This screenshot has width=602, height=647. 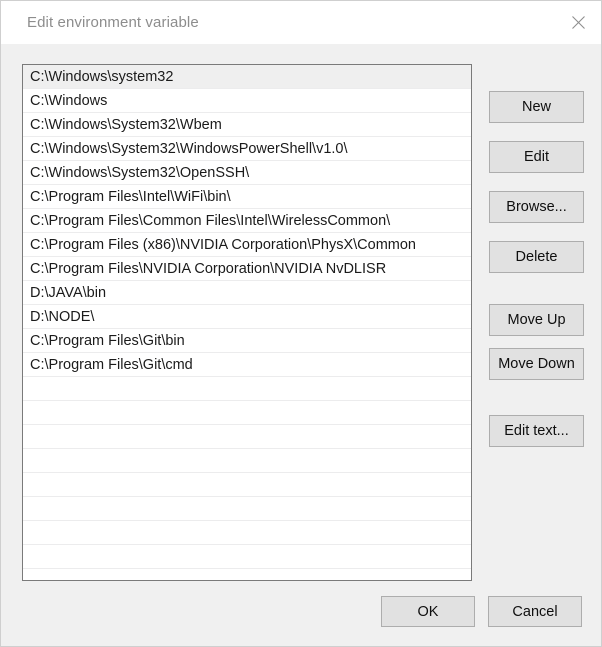 What do you see at coordinates (247, 197) in the screenshot?
I see `list-item: C:\Program Files\Intel\WiFi\bin\` at bounding box center [247, 197].